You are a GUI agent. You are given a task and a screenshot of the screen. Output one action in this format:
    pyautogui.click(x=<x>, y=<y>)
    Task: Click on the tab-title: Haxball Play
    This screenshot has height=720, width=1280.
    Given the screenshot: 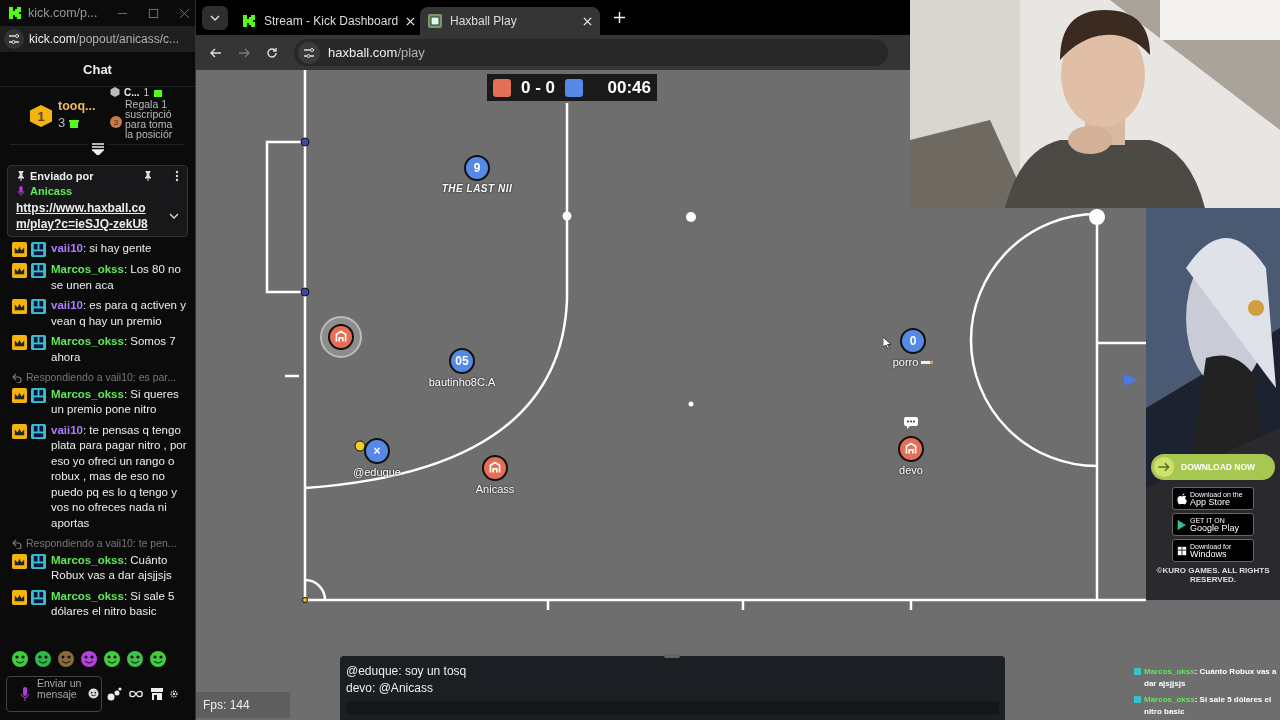 What is the action you would take?
    pyautogui.click(x=484, y=21)
    